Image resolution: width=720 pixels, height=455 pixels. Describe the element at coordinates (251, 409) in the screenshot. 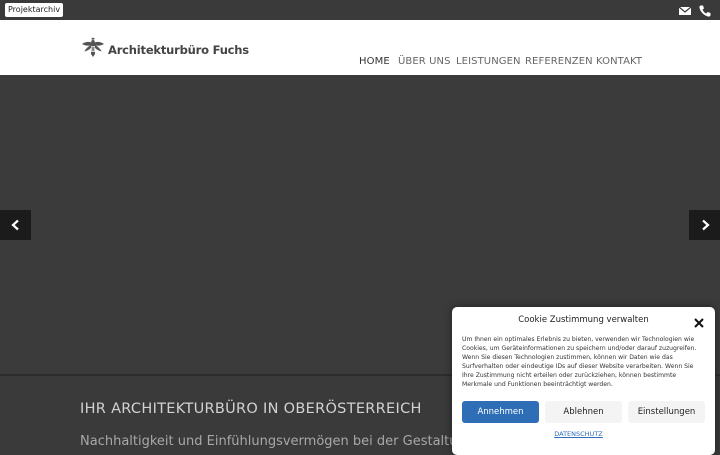

I see `hero-title: IHR ARCHITEKTURBÜRO IN OBERÖSTERREICH` at that location.